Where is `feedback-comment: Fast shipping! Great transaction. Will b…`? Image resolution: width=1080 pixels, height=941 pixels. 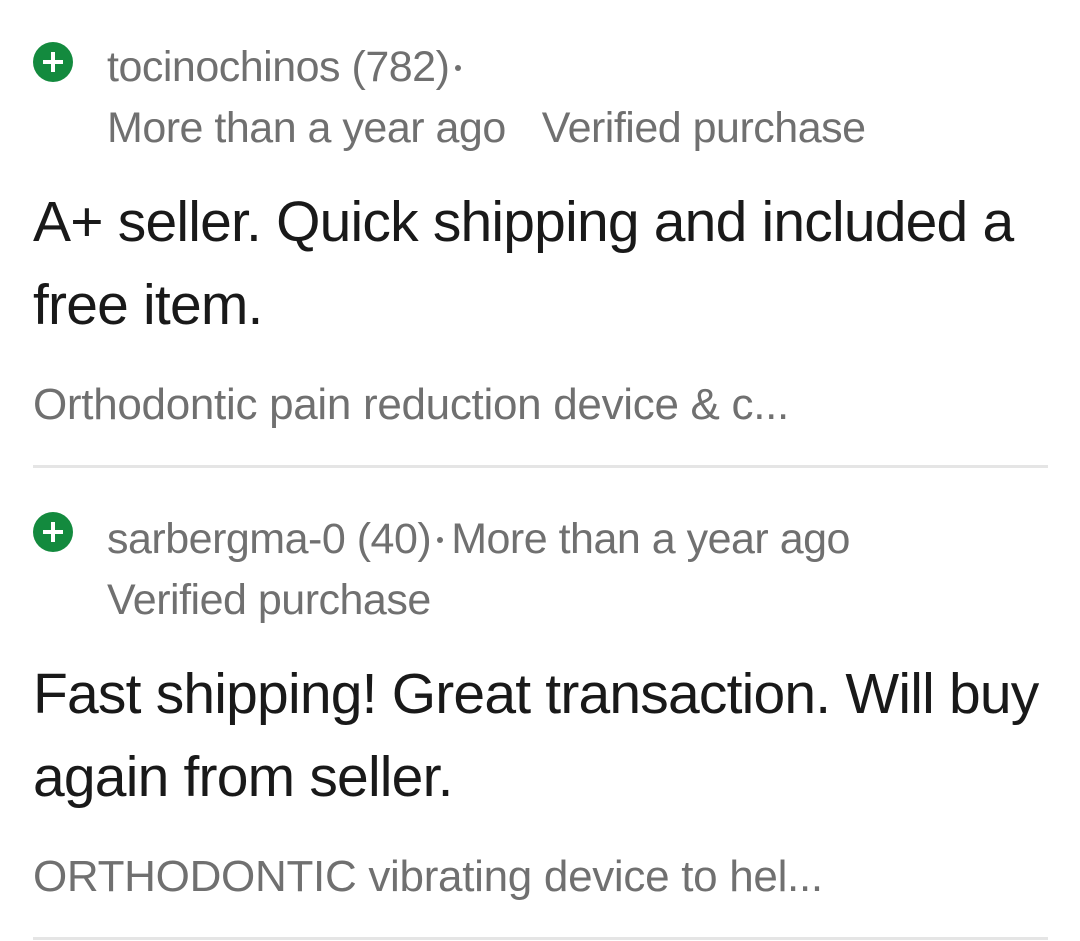 feedback-comment: Fast shipping! Great transaction. Will b… is located at coordinates (536, 735).